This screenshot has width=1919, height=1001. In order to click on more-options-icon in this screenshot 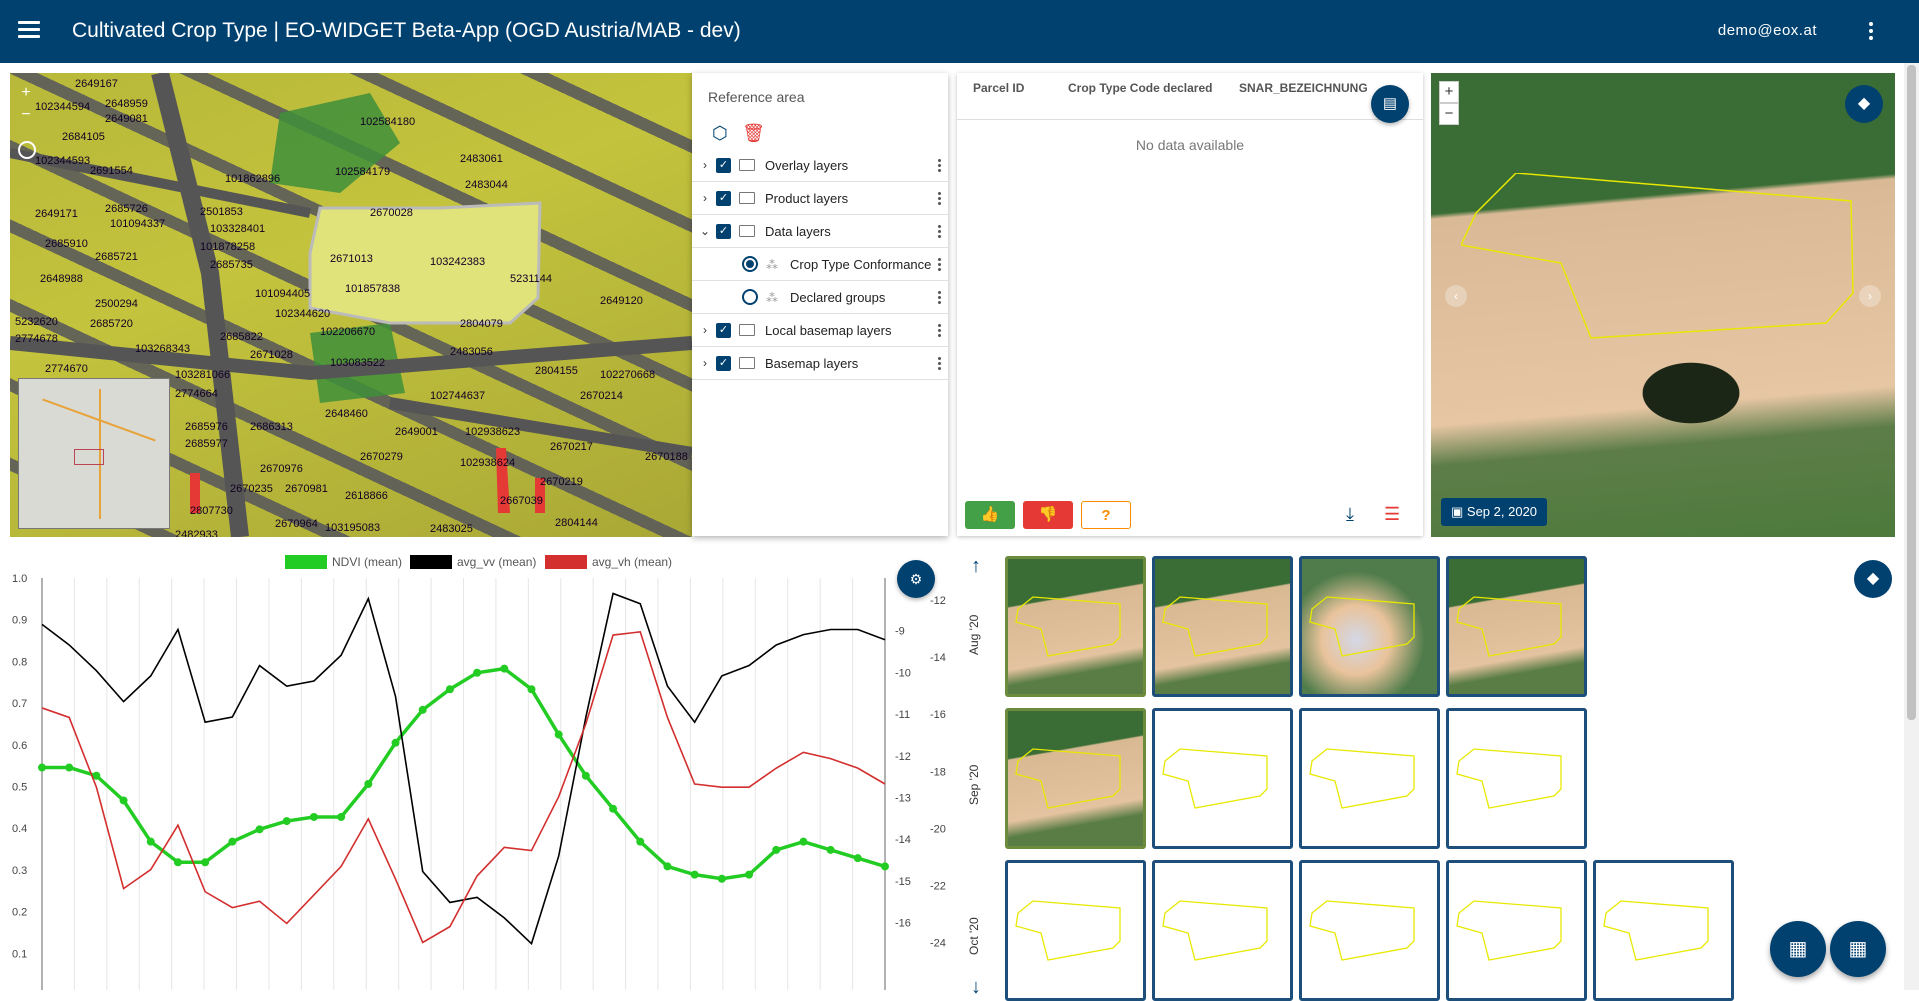, I will do `click(1871, 31)`.